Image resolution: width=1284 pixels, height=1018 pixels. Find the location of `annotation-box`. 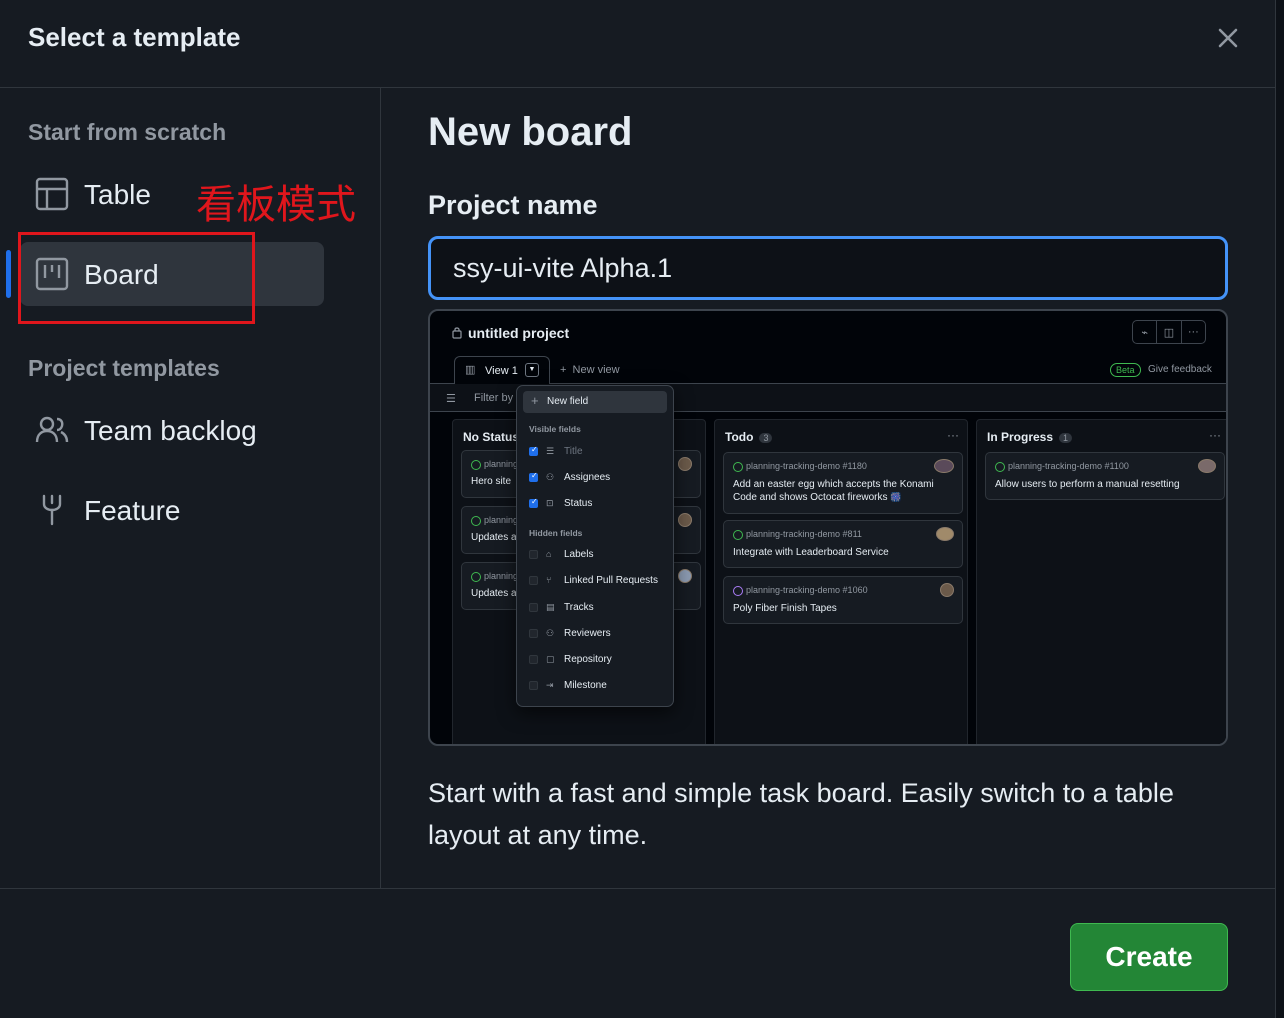

annotation-box is located at coordinates (136, 278).